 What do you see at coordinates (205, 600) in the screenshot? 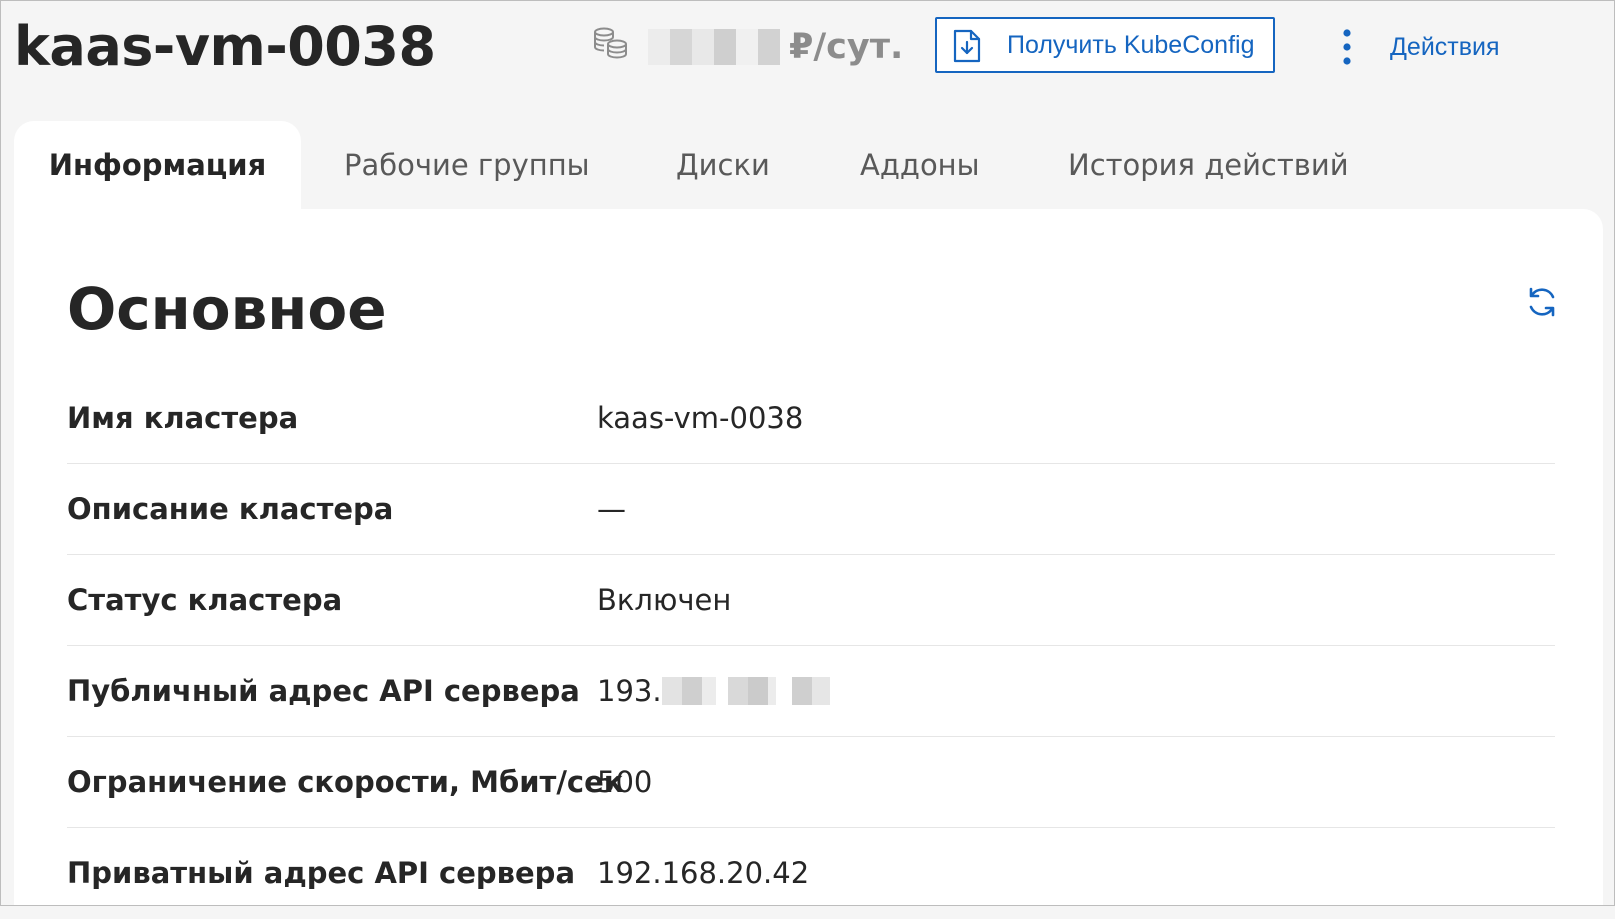
I see `row-label: Статус кластера` at bounding box center [205, 600].